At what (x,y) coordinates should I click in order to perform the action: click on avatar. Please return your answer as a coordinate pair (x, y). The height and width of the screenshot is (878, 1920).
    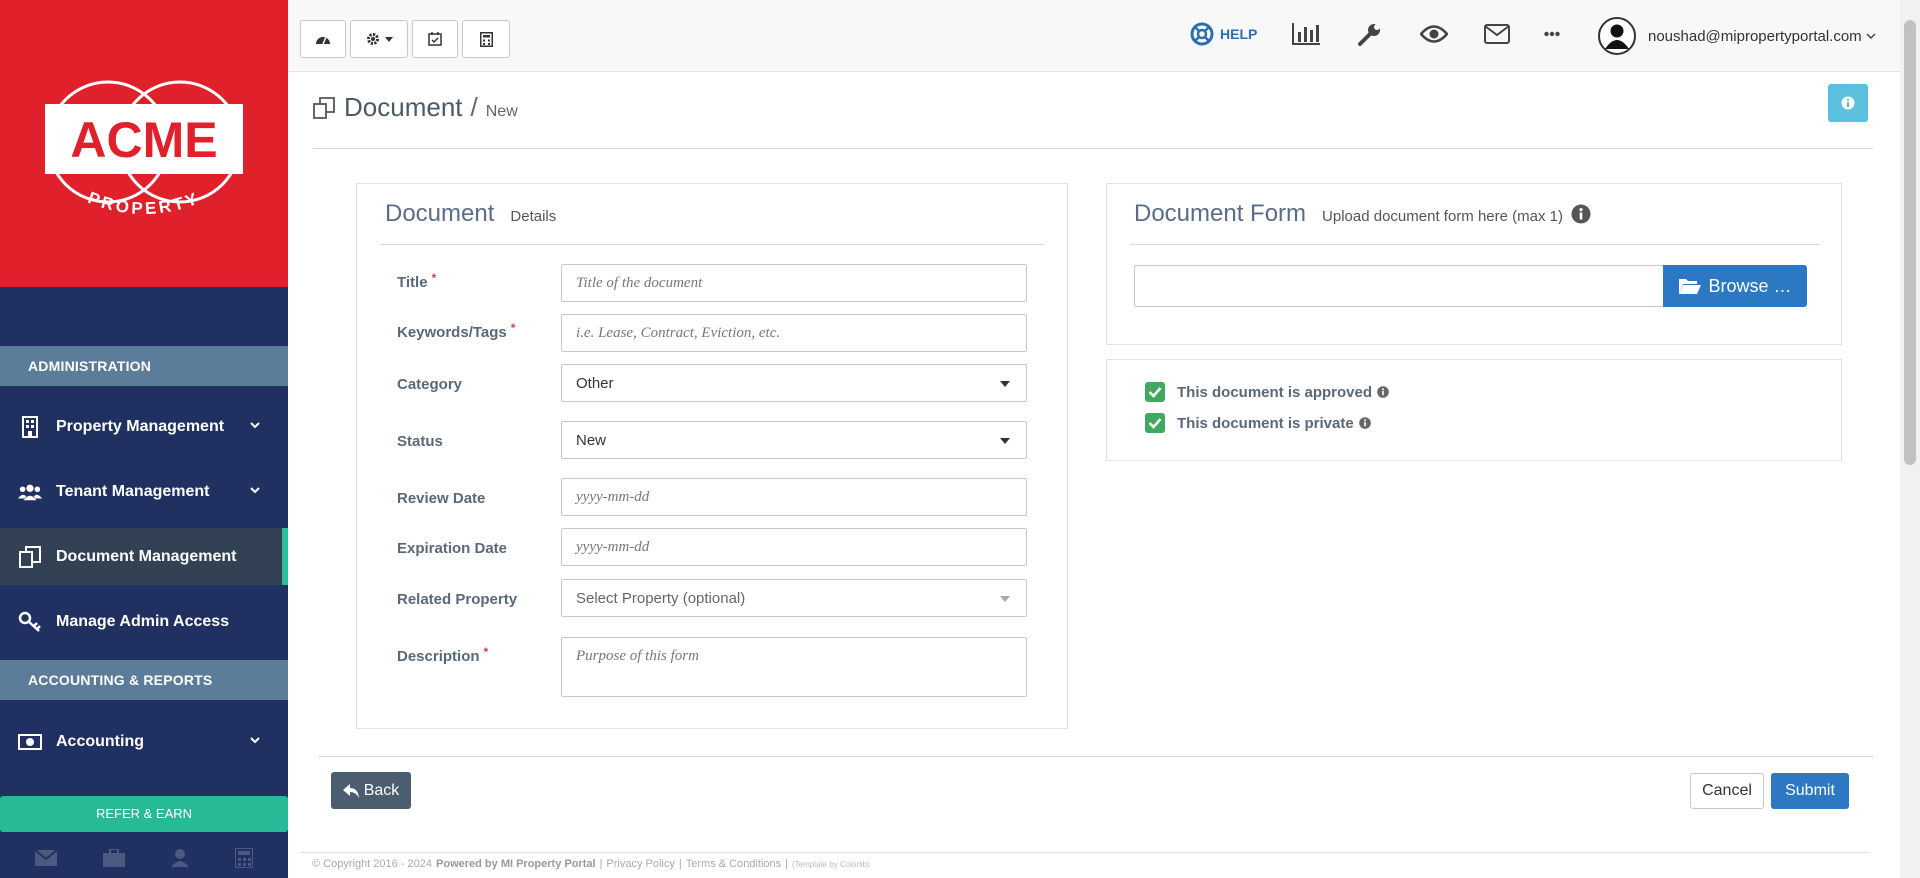
    Looking at the image, I should click on (1617, 36).